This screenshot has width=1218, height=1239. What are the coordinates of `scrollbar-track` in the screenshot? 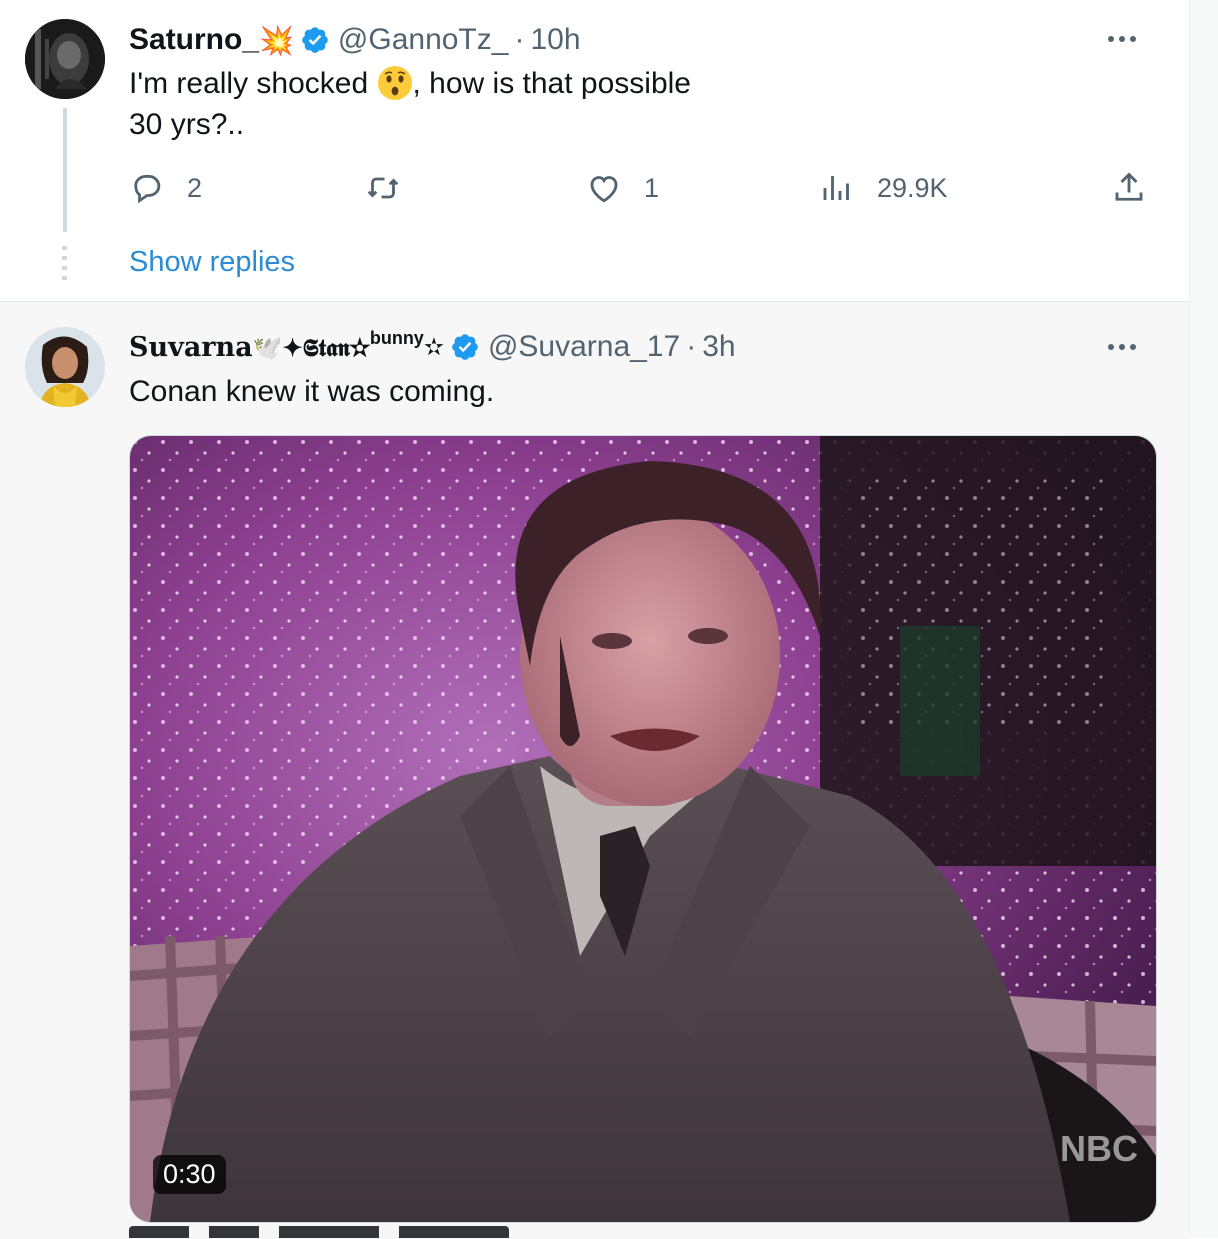 It's located at (1203, 619).